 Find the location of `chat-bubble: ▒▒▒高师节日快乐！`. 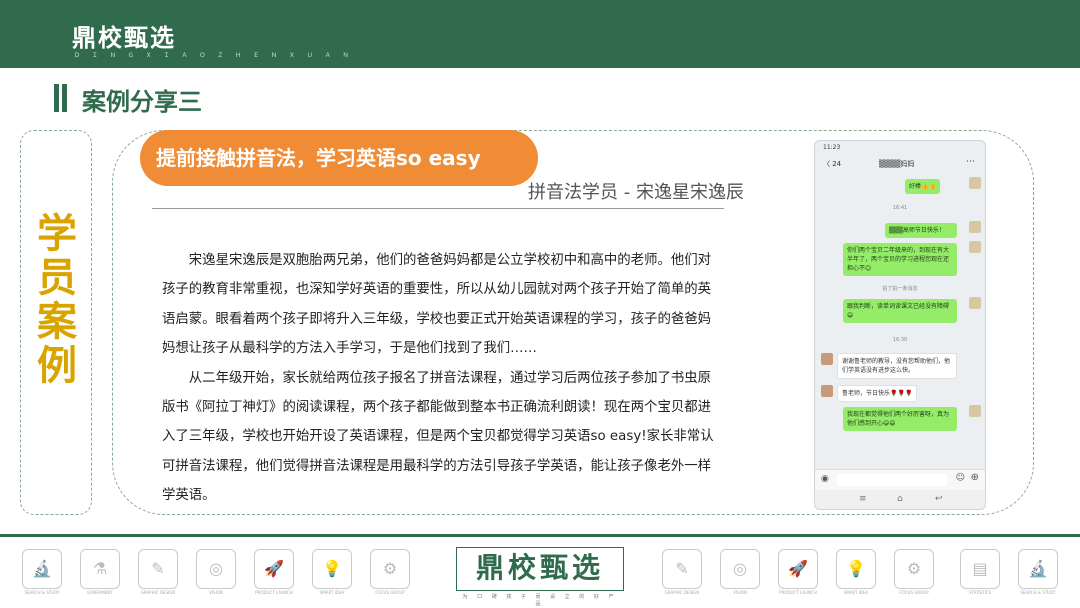

chat-bubble: ▒▒▒高师节日快乐！ is located at coordinates (921, 230).